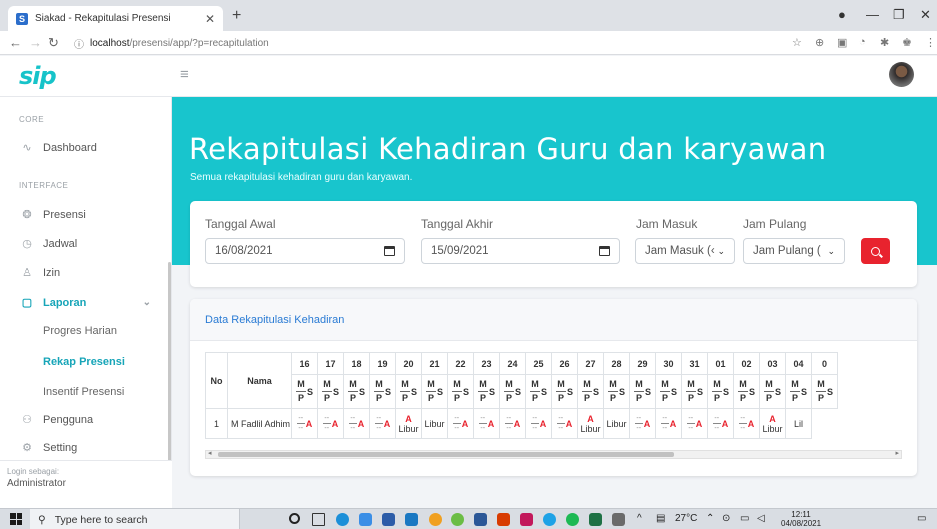 This screenshot has width=937, height=529. What do you see at coordinates (84, 362) in the screenshot?
I see `sidebar-subitem-rekap-presensi: Rekap Presensi` at bounding box center [84, 362].